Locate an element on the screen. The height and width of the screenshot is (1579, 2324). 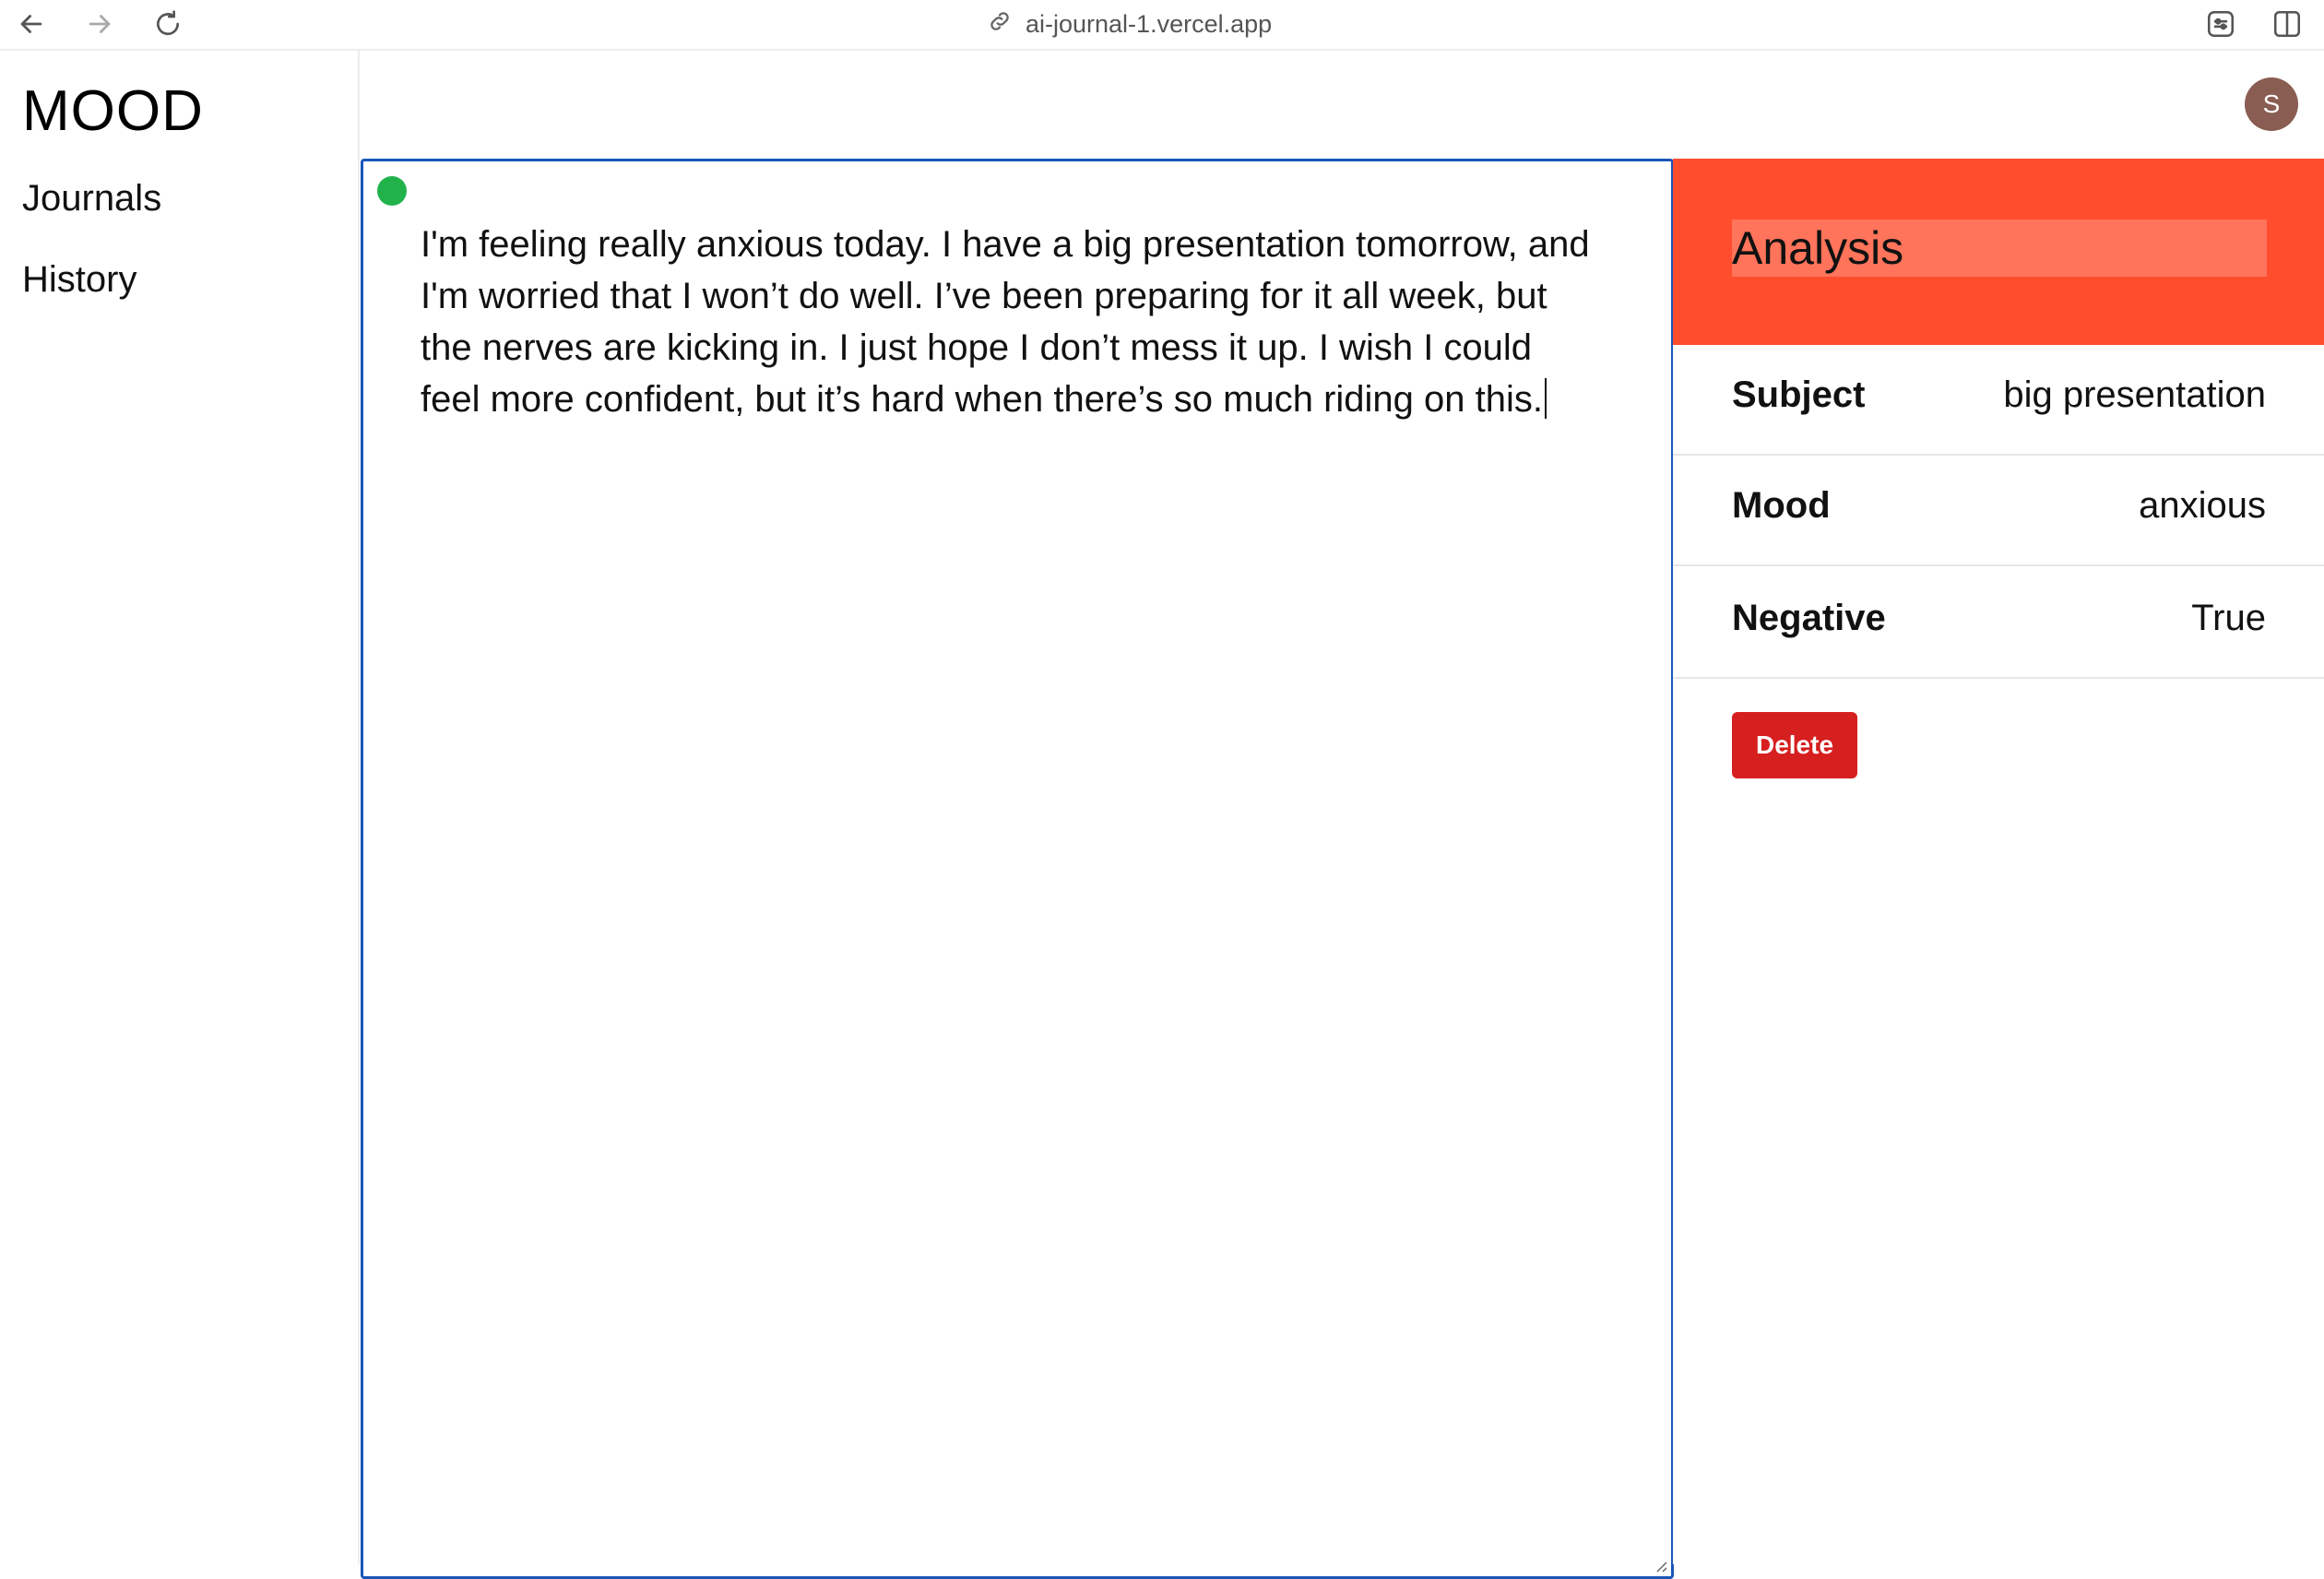
back-arrow-icon is located at coordinates (32, 24).